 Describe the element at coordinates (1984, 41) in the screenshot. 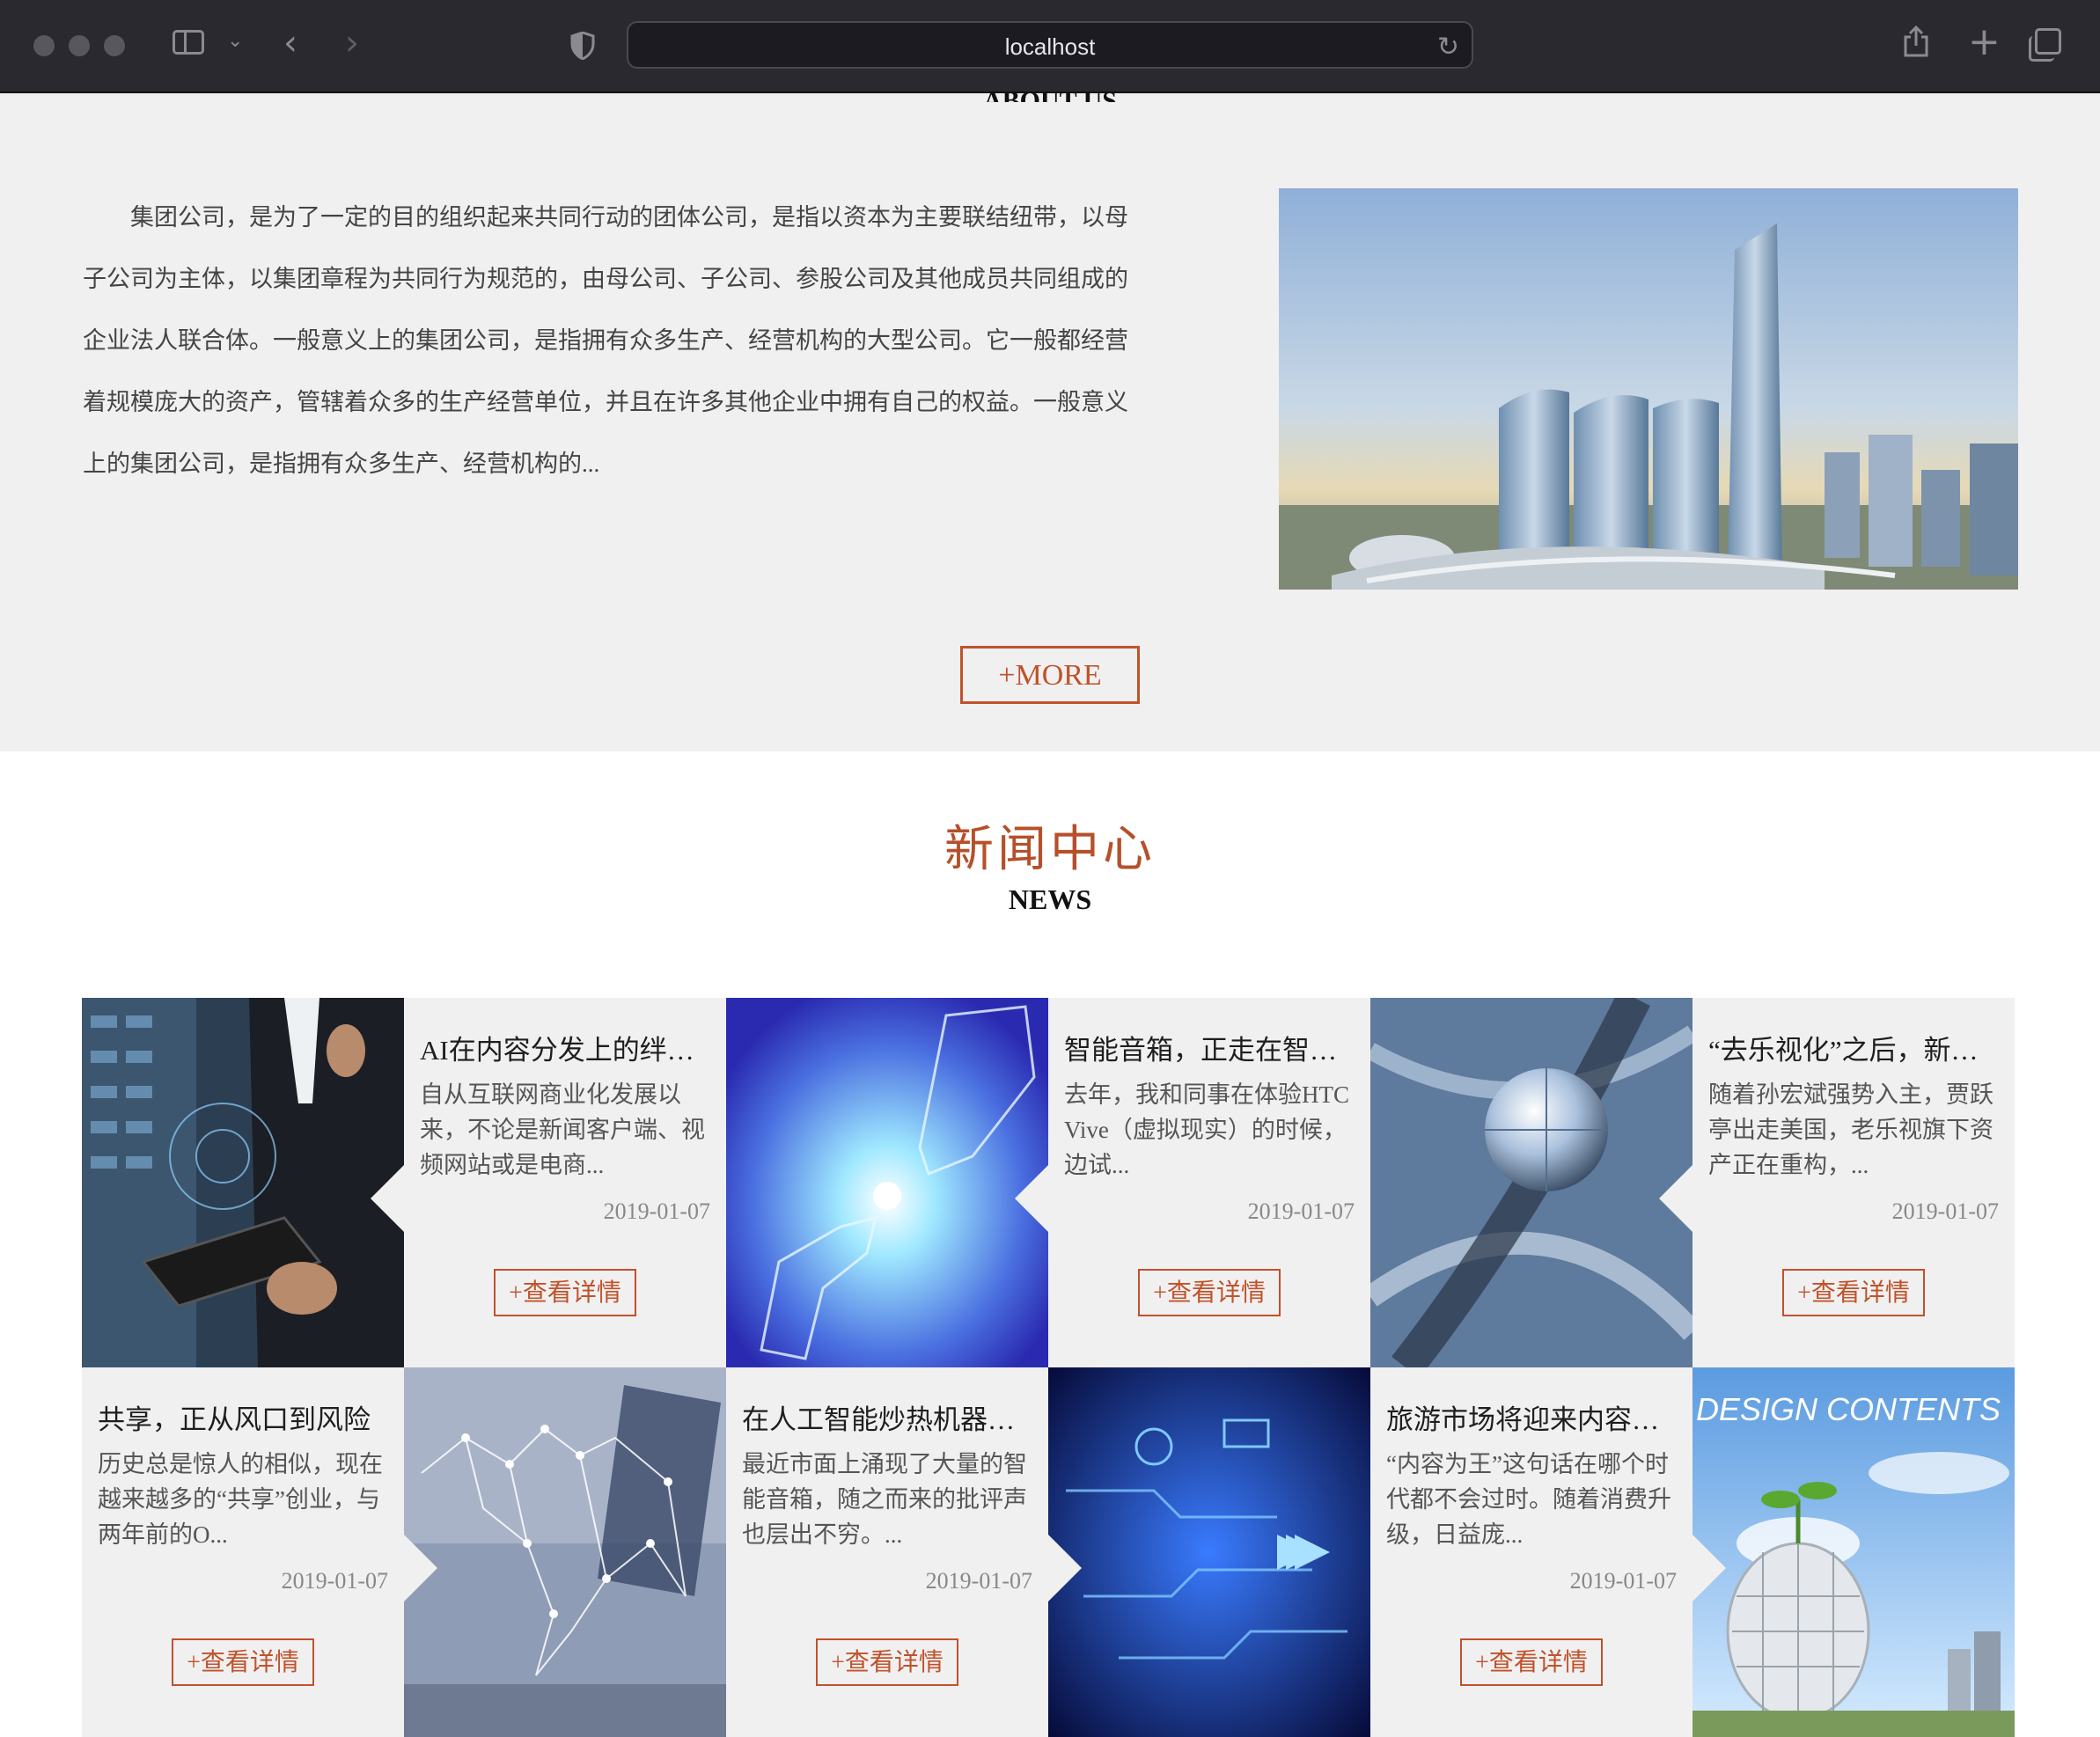

I see `new-tab-icon: +` at that location.